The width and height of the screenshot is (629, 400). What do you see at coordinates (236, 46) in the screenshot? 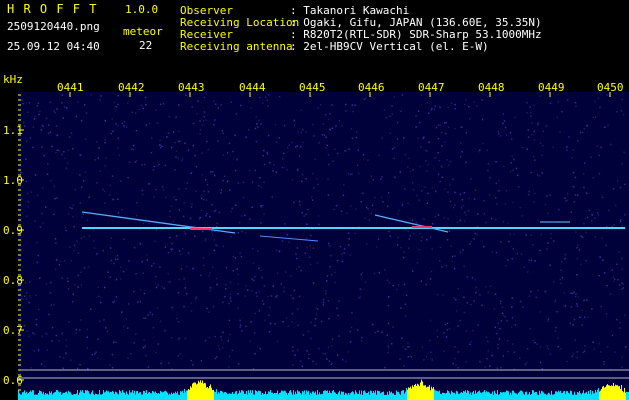
I see `info-label-antenna: Receiving antenna` at bounding box center [236, 46].